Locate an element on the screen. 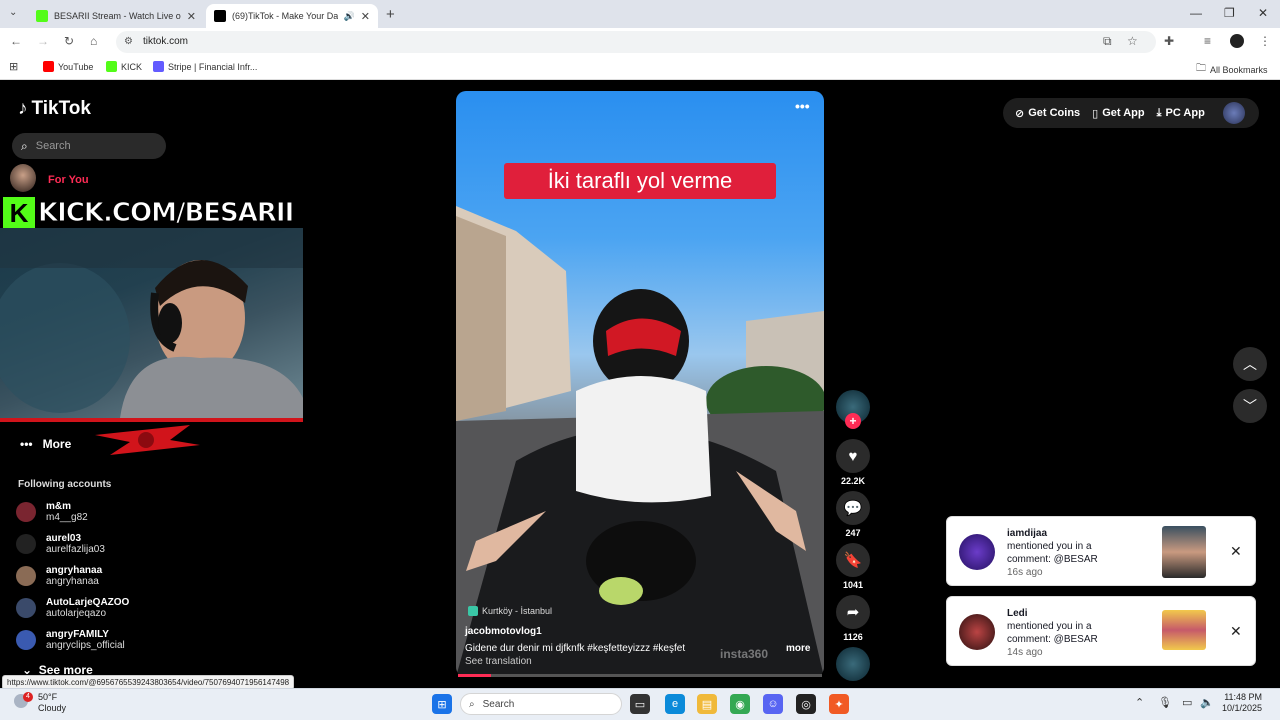 This screenshot has height=720, width=1280. weather-widget: 50°F Cloudy is located at coordinates (44, 703).